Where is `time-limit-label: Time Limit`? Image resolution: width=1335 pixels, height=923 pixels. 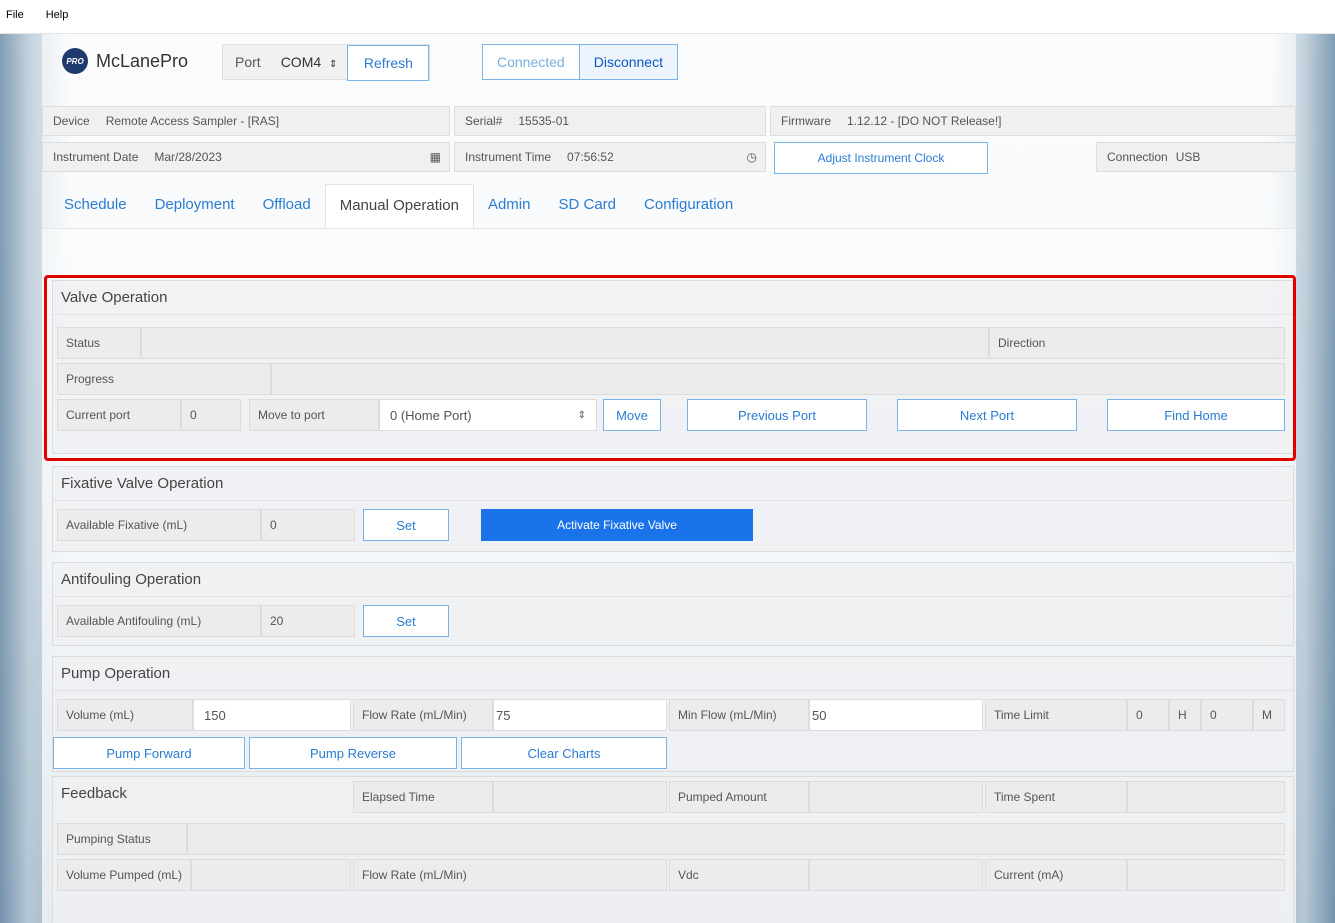 time-limit-label: Time Limit is located at coordinates (1056, 715).